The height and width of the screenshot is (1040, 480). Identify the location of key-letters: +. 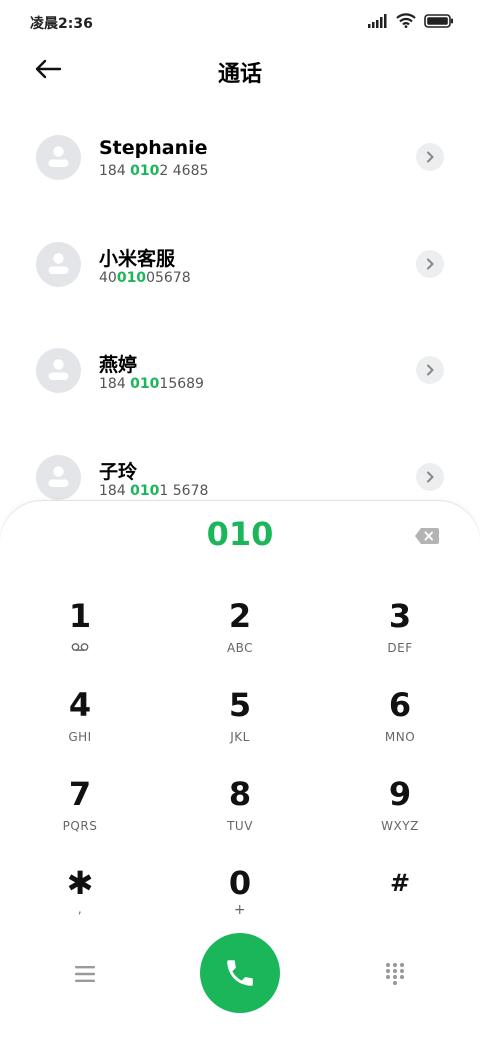
(240, 910).